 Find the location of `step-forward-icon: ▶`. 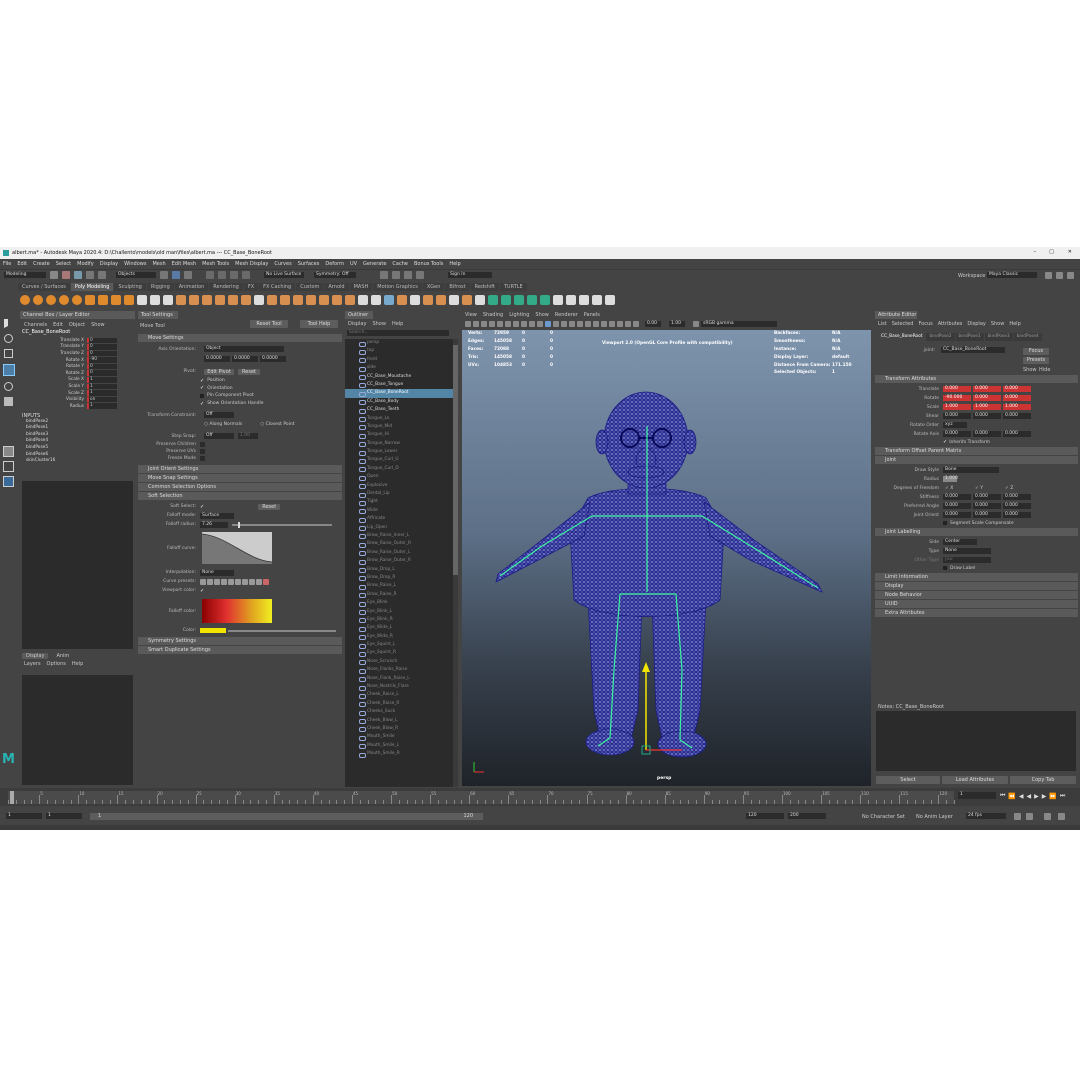

step-forward-icon: ▶ is located at coordinates (1044, 796).